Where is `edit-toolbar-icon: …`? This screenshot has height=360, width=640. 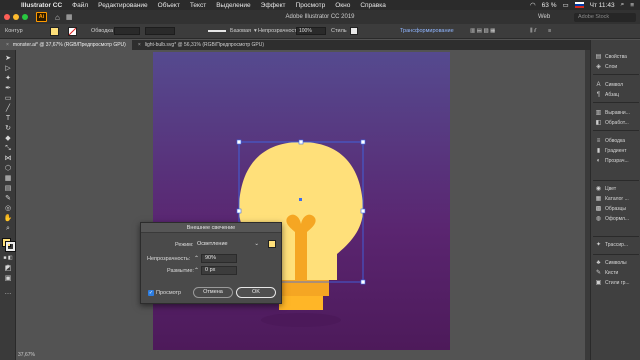
edit-toolbar-icon: … is located at coordinates (8, 292).